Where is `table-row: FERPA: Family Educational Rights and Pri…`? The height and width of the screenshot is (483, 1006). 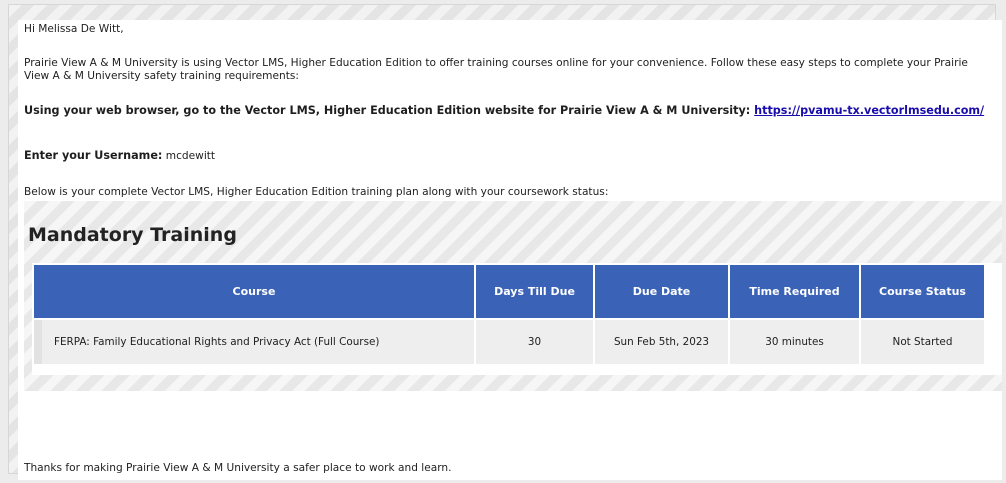 table-row: FERPA: Family Educational Rights and Pri… is located at coordinates (509, 342).